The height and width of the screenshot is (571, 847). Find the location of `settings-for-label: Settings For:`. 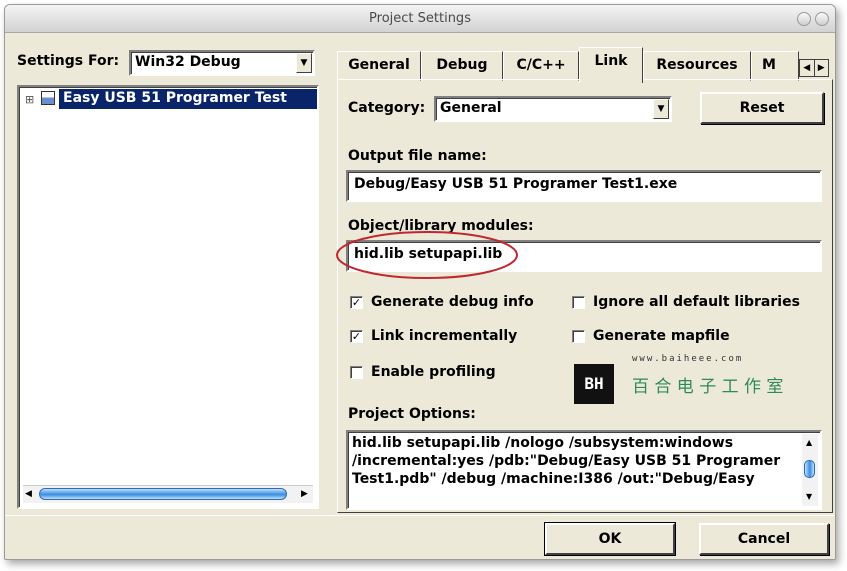

settings-for-label: Settings For: is located at coordinates (68, 61).